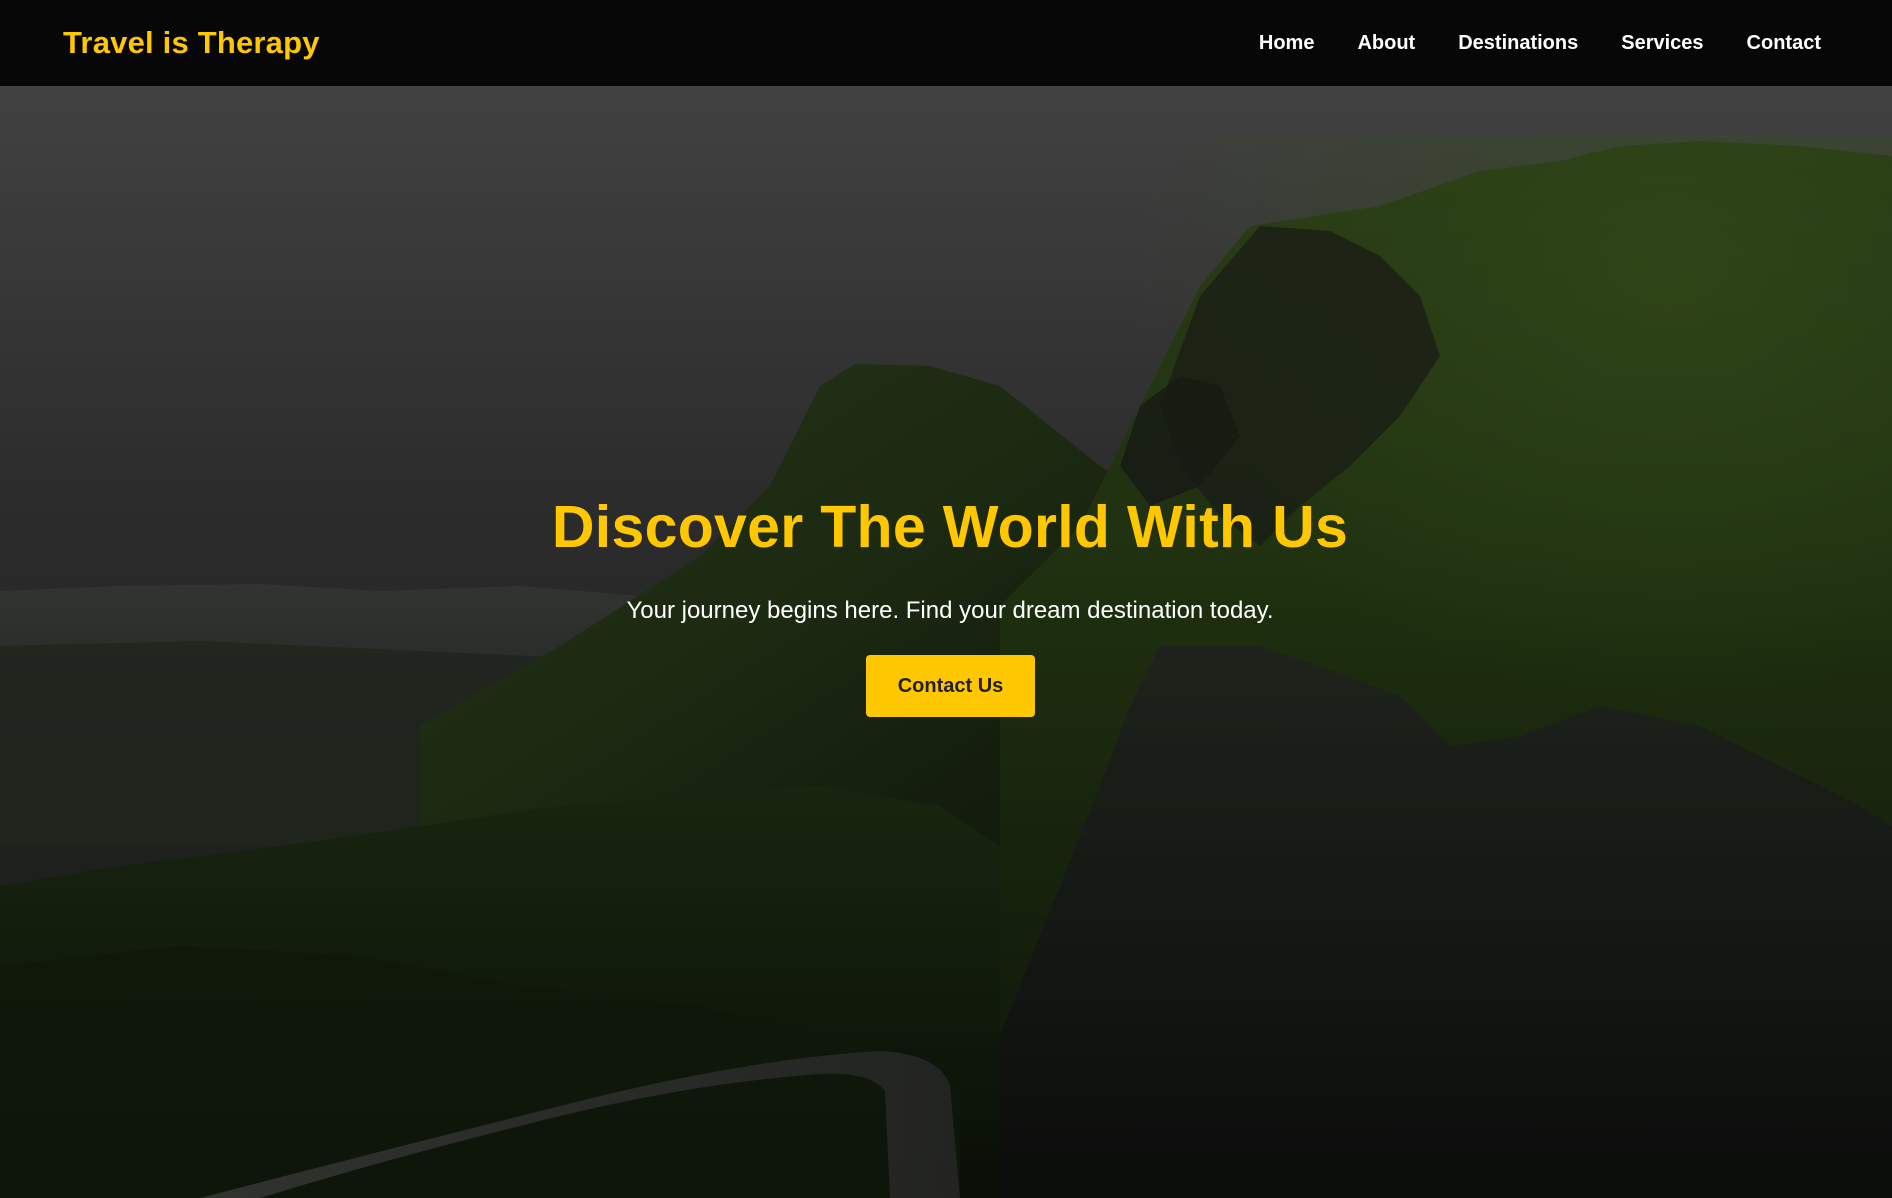  Describe the element at coordinates (1518, 43) in the screenshot. I see `nav-link-destinations: Destinations` at that location.